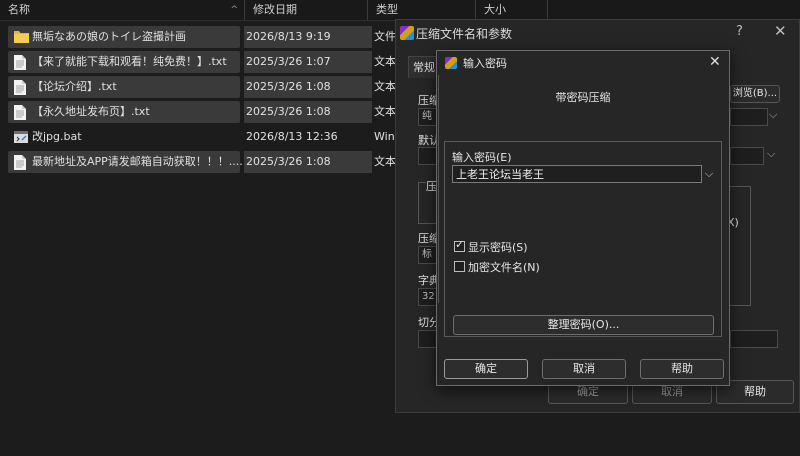  What do you see at coordinates (137, 112) in the screenshot?
I see `file-name: 【永久地址发布页】.txt` at bounding box center [137, 112].